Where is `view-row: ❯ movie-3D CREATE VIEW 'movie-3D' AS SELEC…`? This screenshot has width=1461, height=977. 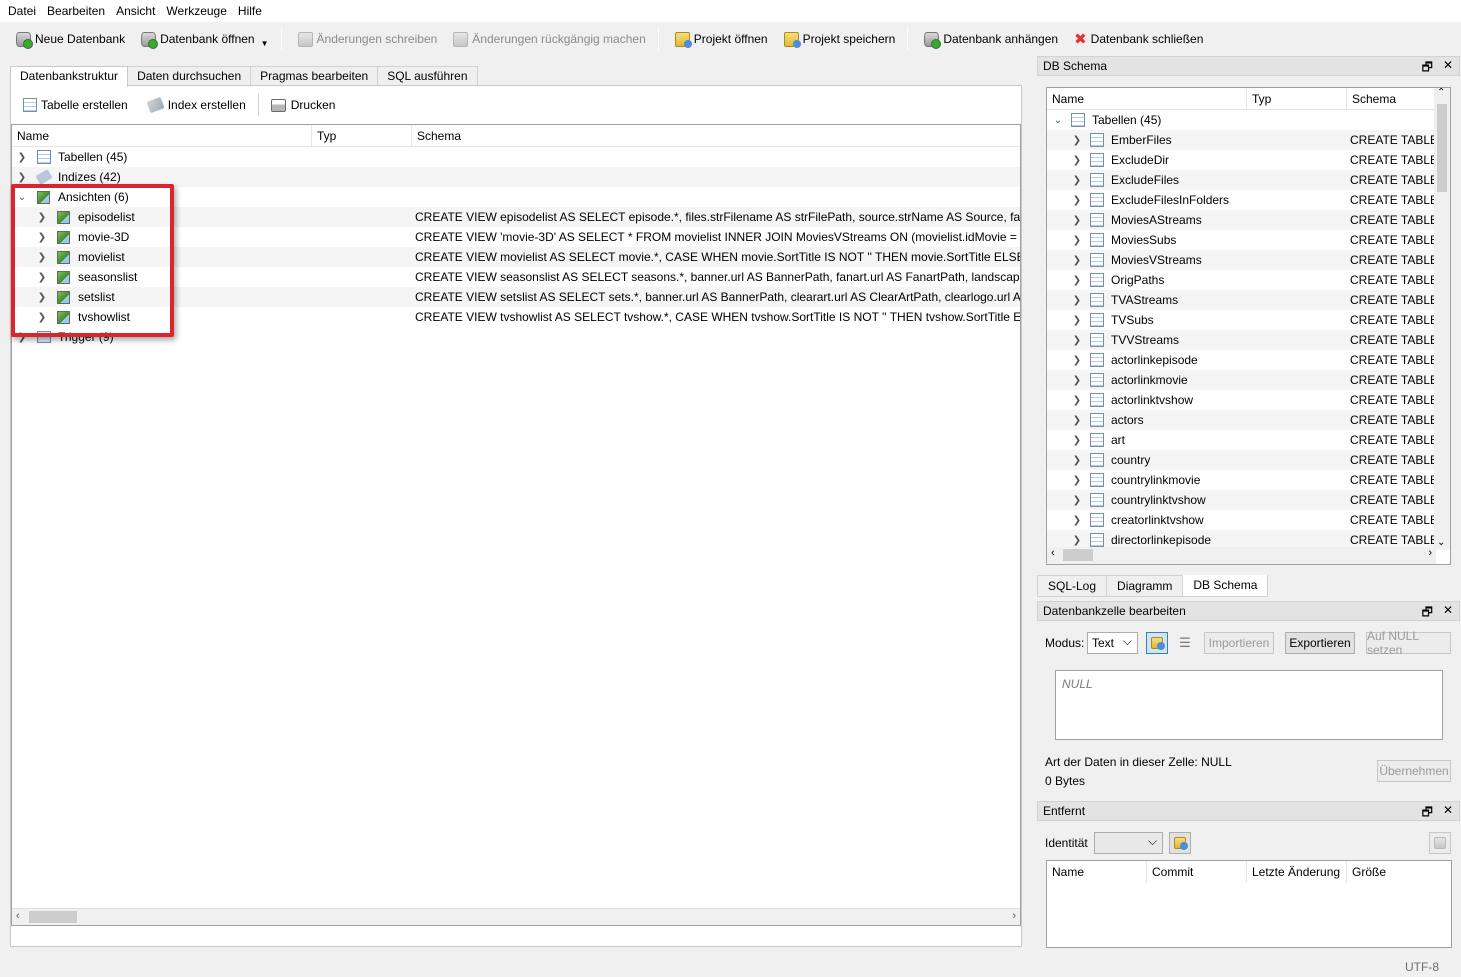 view-row: ❯ movie-3D CREATE VIEW 'movie-3D' AS SELEC… is located at coordinates (516, 237).